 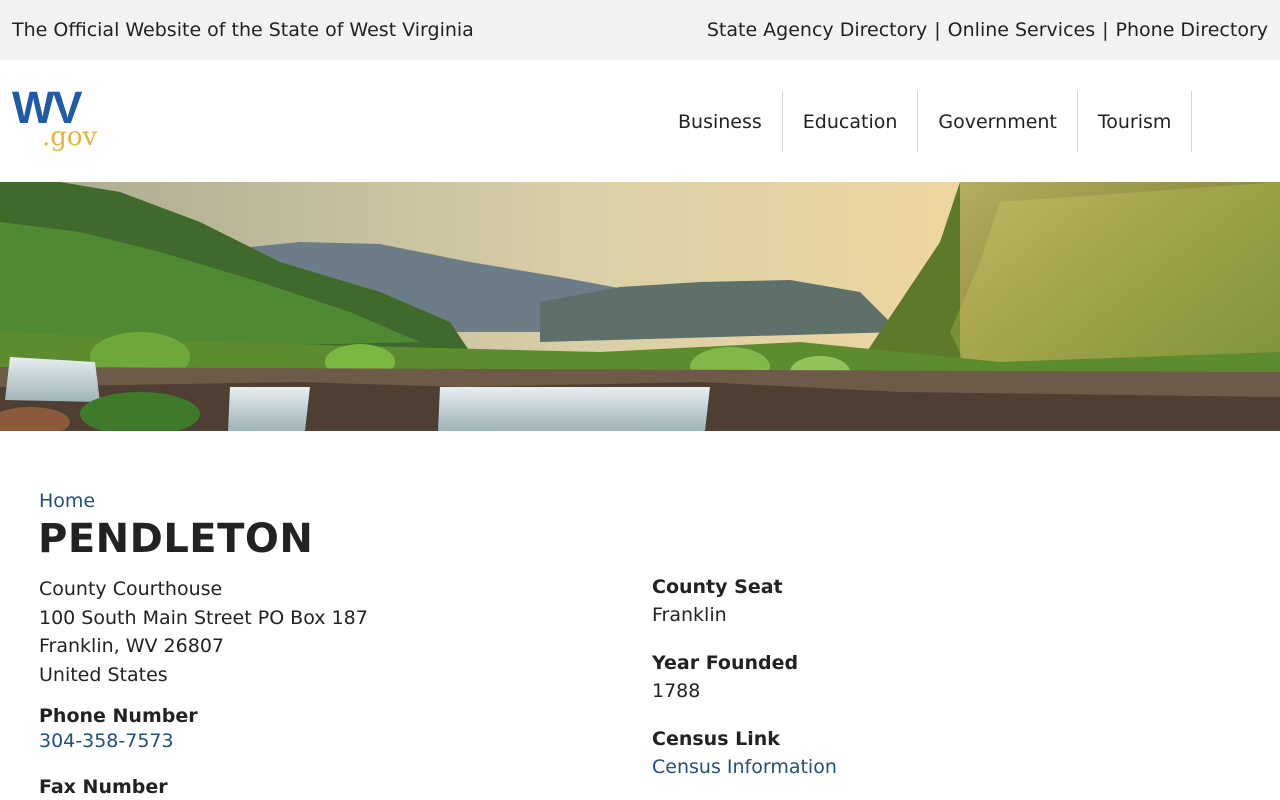 I want to click on online-services-link: Online Services, so click(x=1021, y=30).